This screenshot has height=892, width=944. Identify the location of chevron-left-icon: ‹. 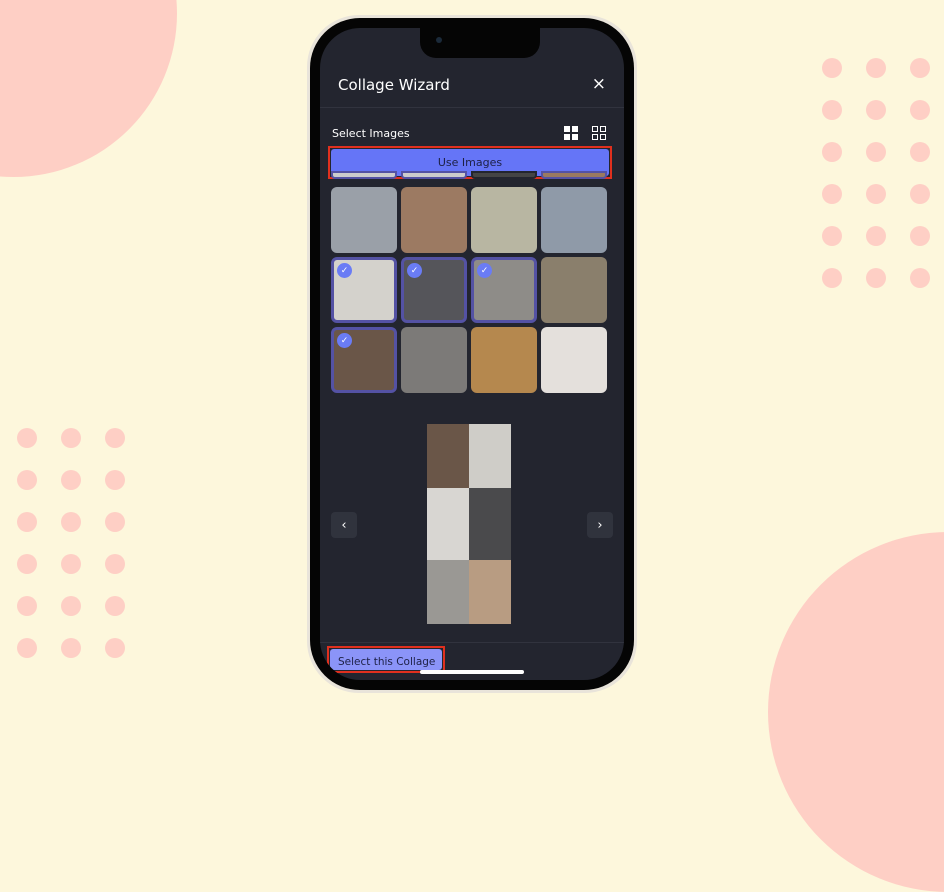
(344, 525).